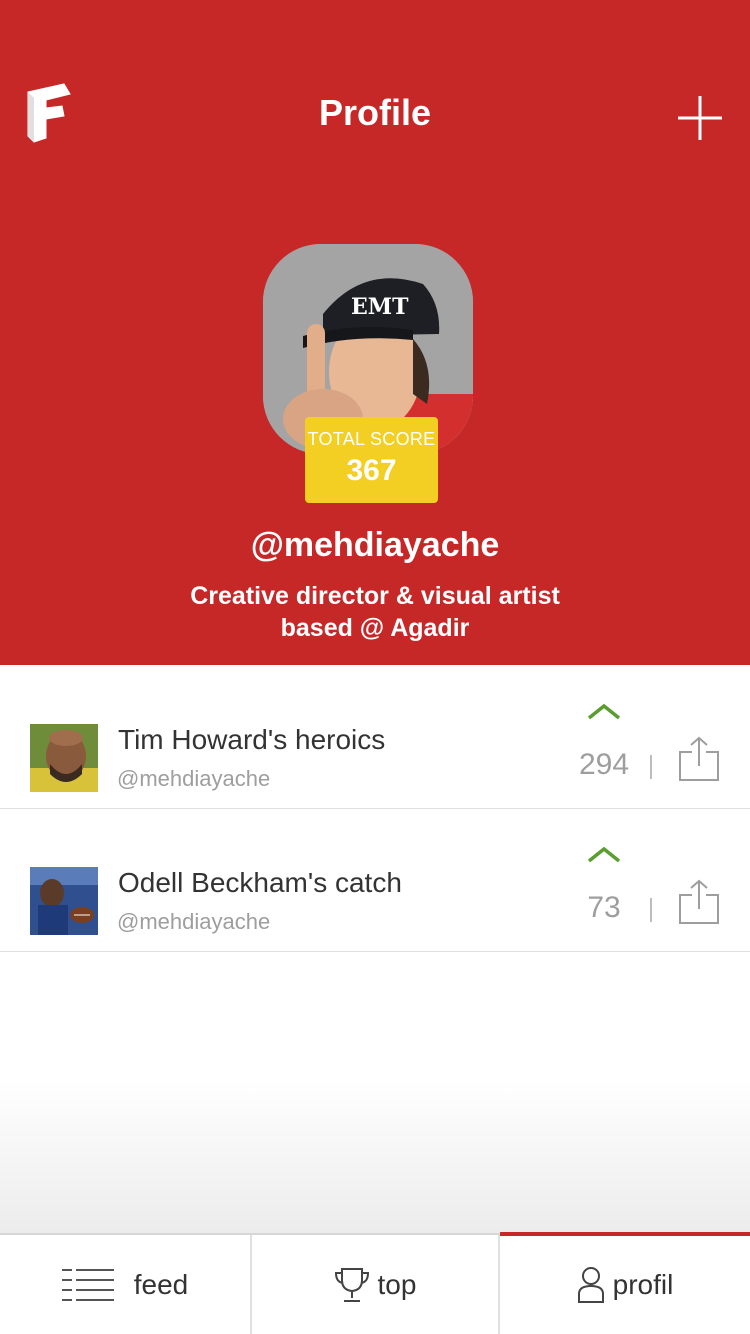 Image resolution: width=750 pixels, height=1334 pixels. What do you see at coordinates (375, 545) in the screenshot?
I see `profile-username: @mehdiayache` at bounding box center [375, 545].